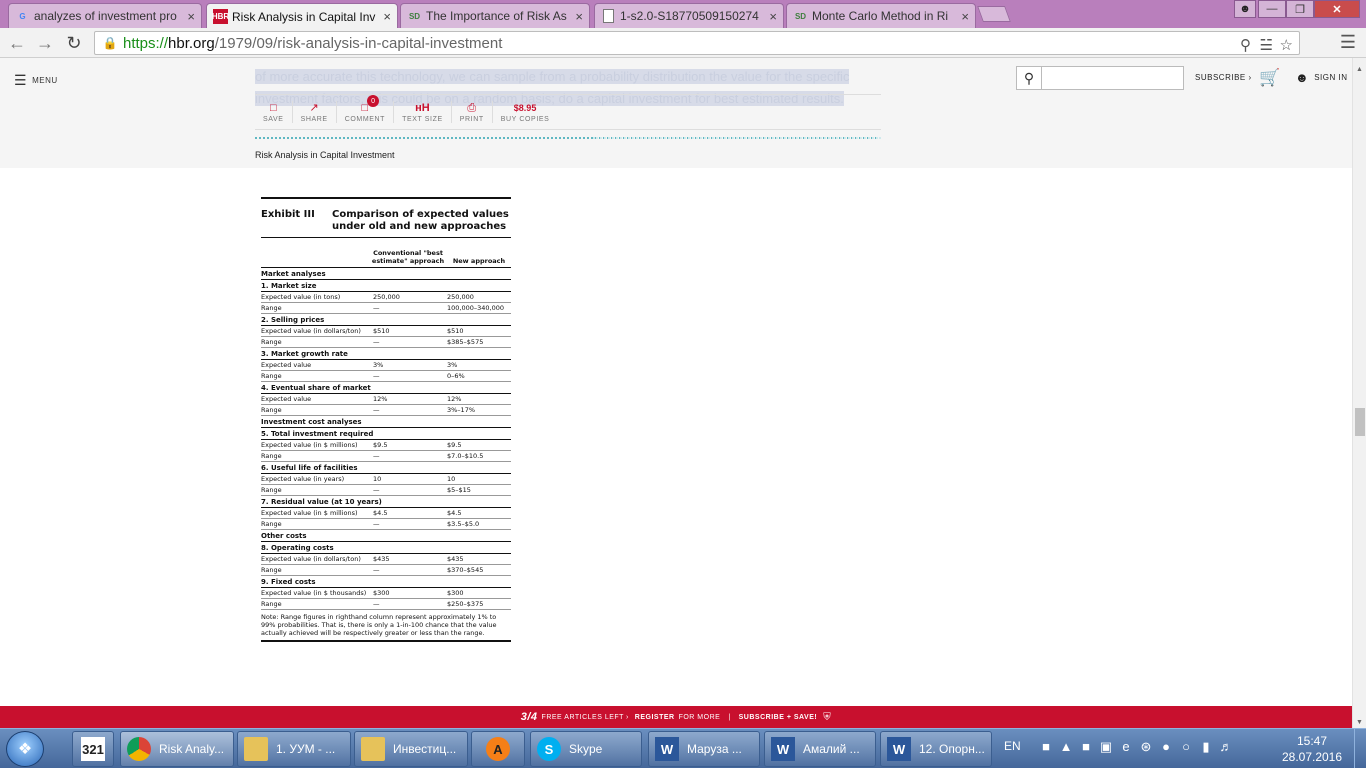 This screenshot has width=1366, height=768. I want to click on reading-progress, so click(568, 139).